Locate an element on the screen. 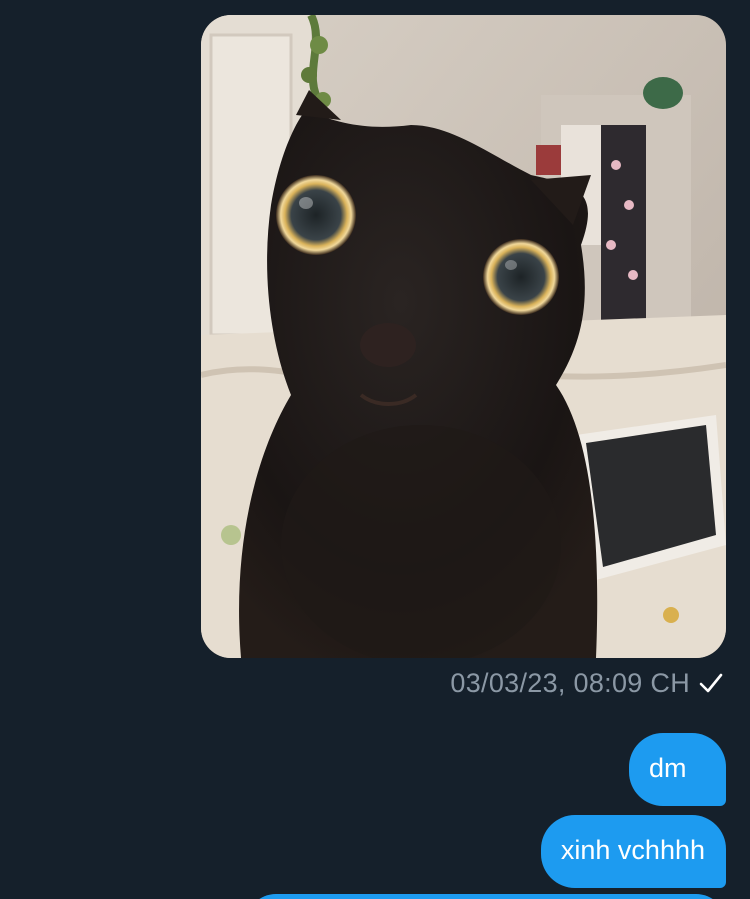 This screenshot has width=750, height=899. message-bubble-partial is located at coordinates (486, 896).